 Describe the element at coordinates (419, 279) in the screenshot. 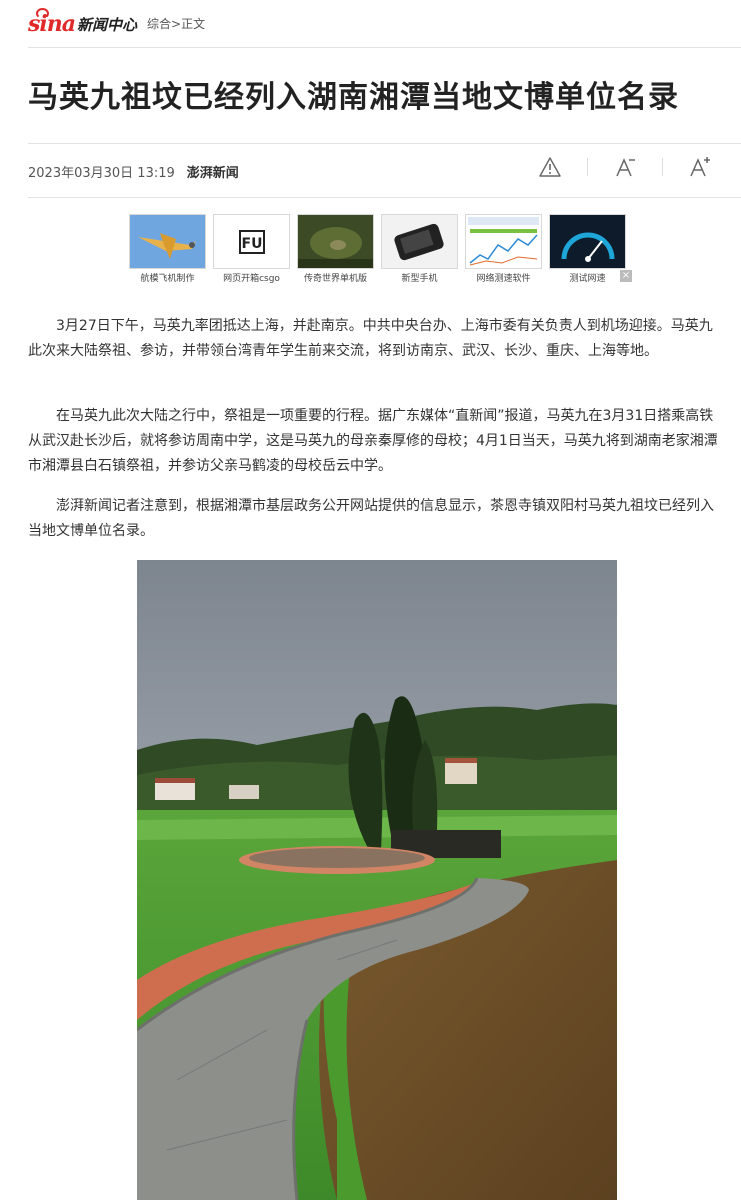

I see `ad-caption: 新型手机` at that location.